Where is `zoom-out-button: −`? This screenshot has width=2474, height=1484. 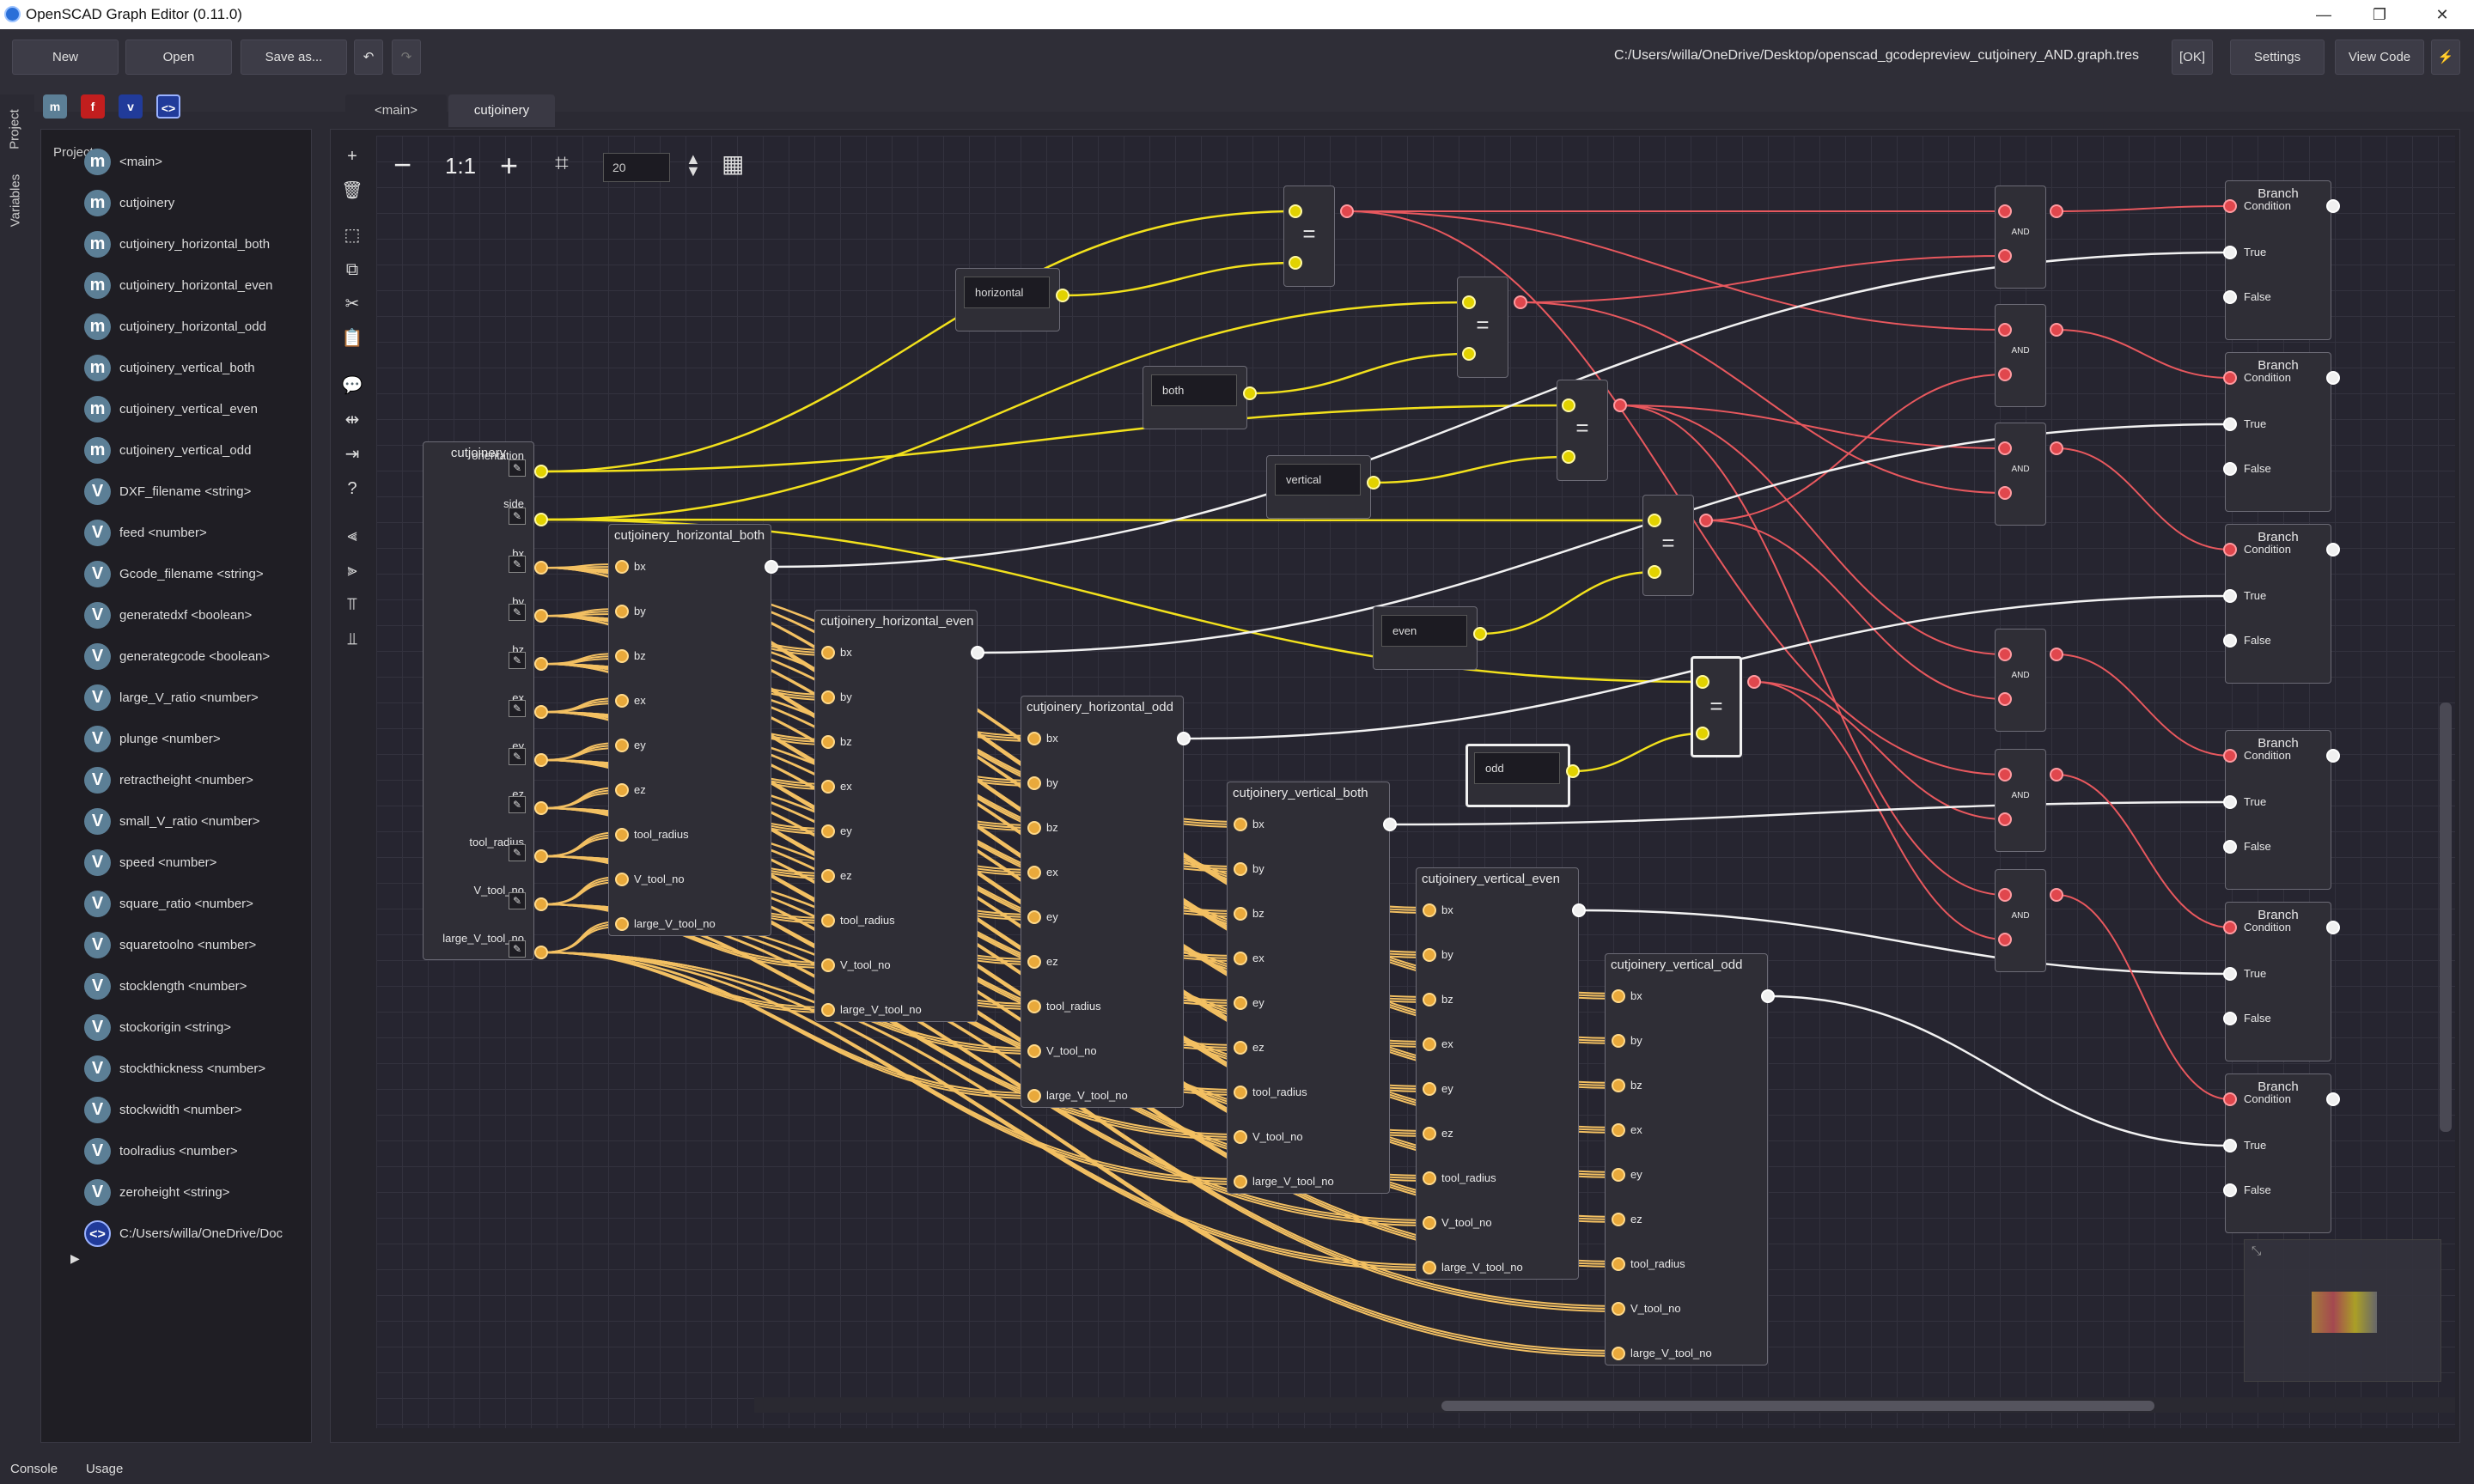 zoom-out-button: − is located at coordinates (402, 164).